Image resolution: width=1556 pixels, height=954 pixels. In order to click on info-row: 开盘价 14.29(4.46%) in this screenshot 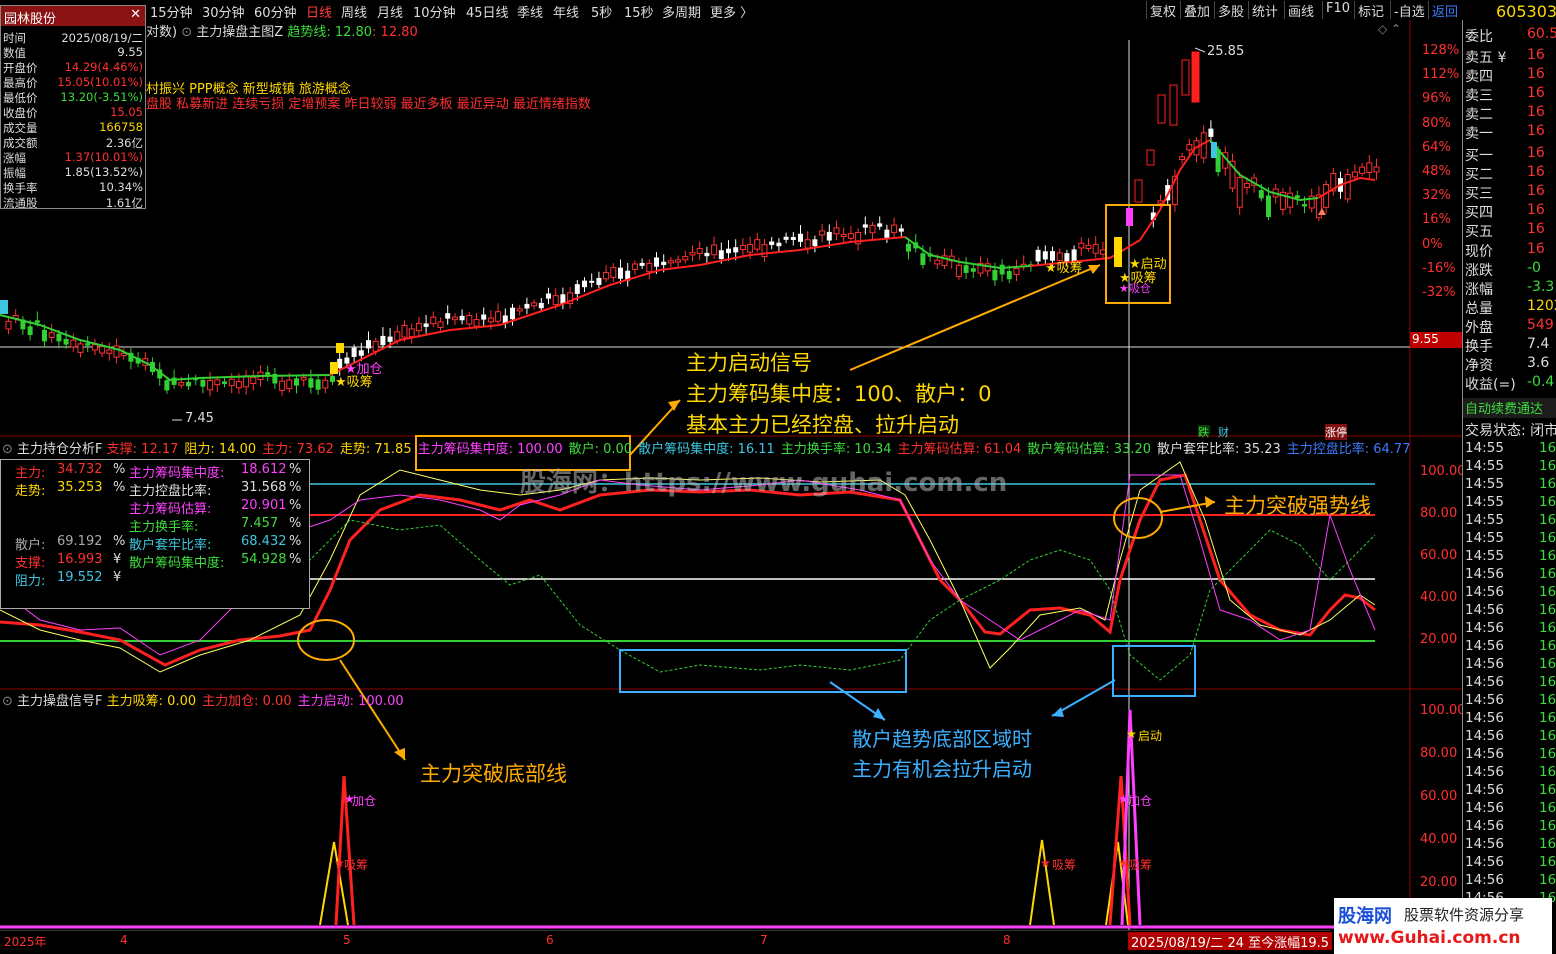, I will do `click(73, 67)`.